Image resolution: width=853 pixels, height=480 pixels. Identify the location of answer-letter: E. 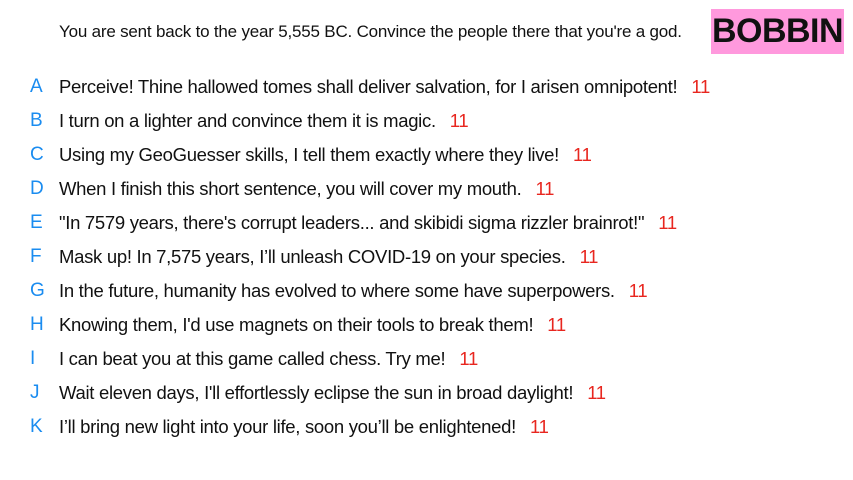
(36, 222).